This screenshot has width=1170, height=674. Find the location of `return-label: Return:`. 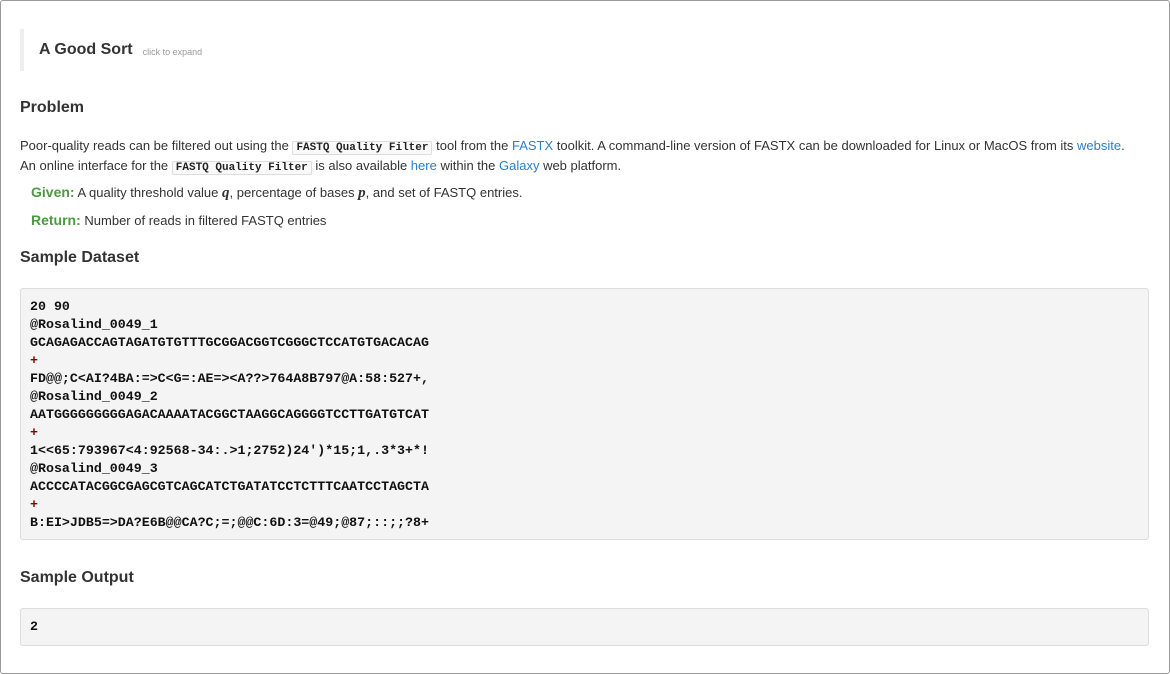

return-label: Return: is located at coordinates (56, 220).